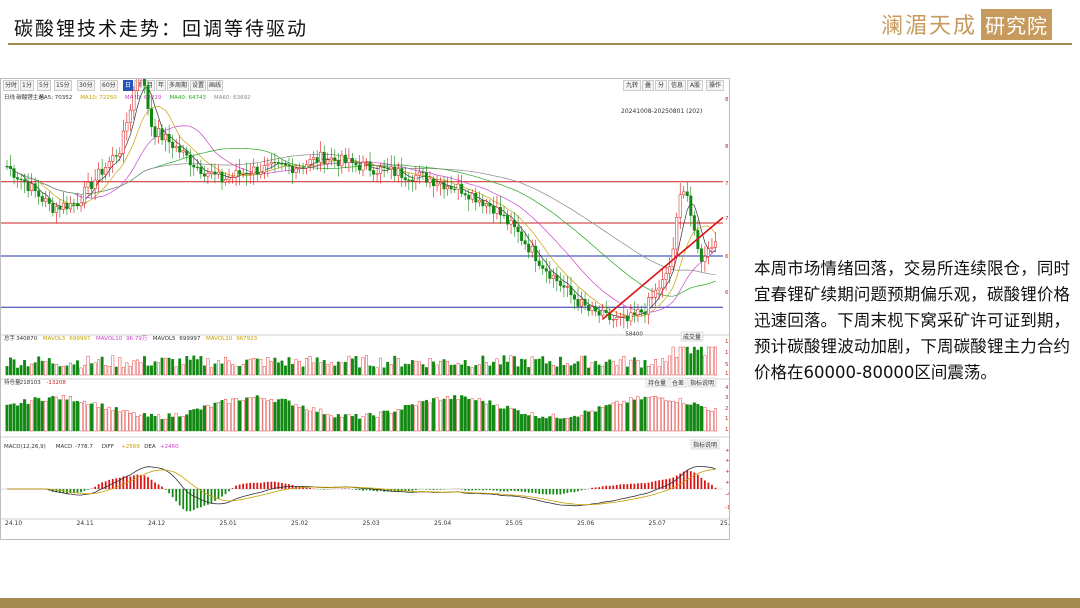  Describe the element at coordinates (514, 523) in the screenshot. I see `x-tick-7: 25.05` at that location.